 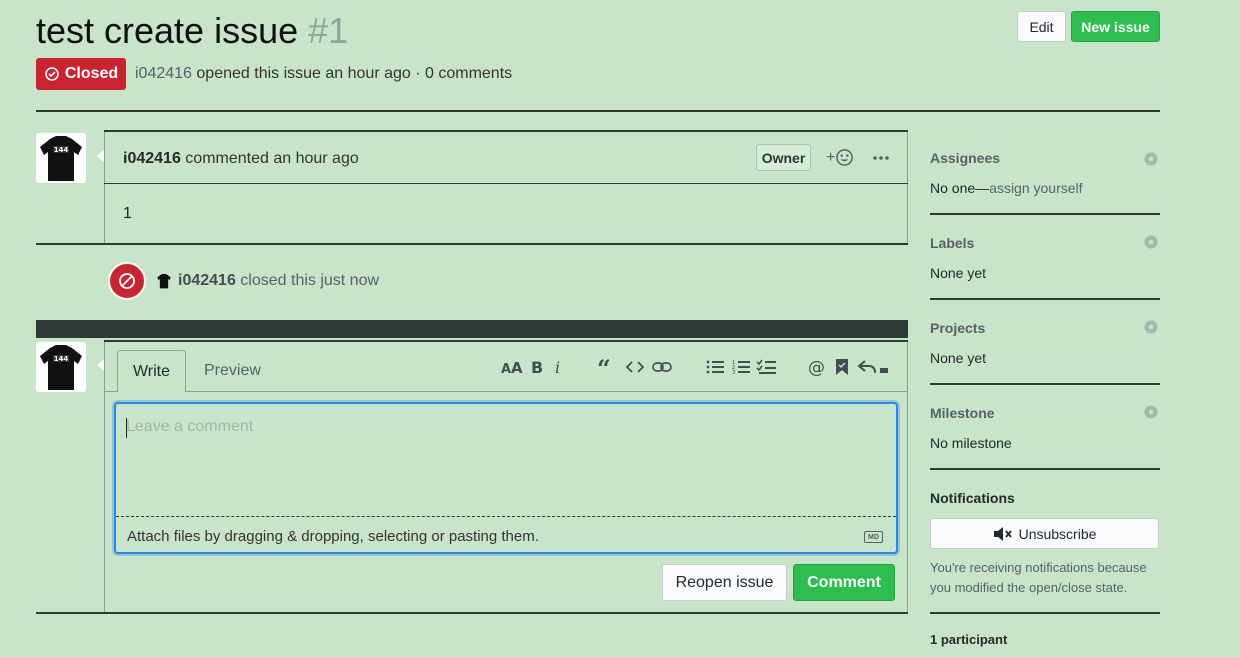 I want to click on comment-button: Comment, so click(x=844, y=582).